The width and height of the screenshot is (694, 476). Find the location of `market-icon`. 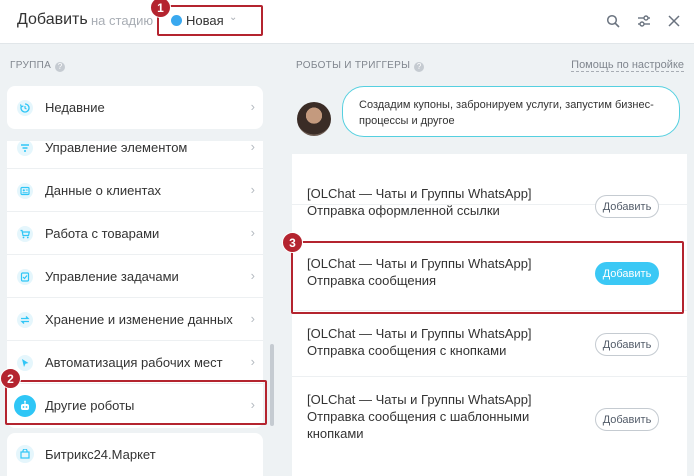

market-icon is located at coordinates (25, 454).